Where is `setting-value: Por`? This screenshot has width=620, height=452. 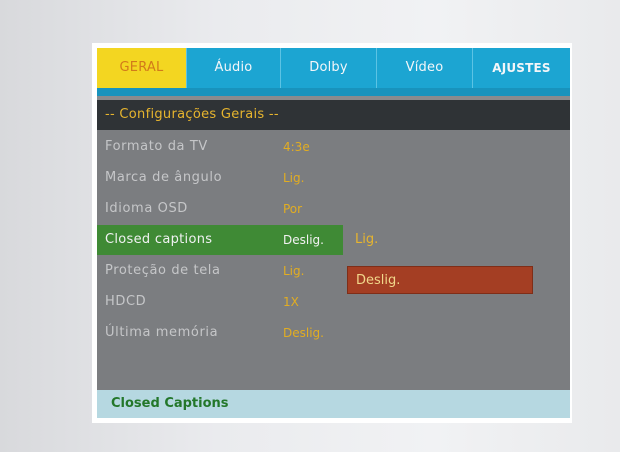
setting-value: Por is located at coordinates (293, 209).